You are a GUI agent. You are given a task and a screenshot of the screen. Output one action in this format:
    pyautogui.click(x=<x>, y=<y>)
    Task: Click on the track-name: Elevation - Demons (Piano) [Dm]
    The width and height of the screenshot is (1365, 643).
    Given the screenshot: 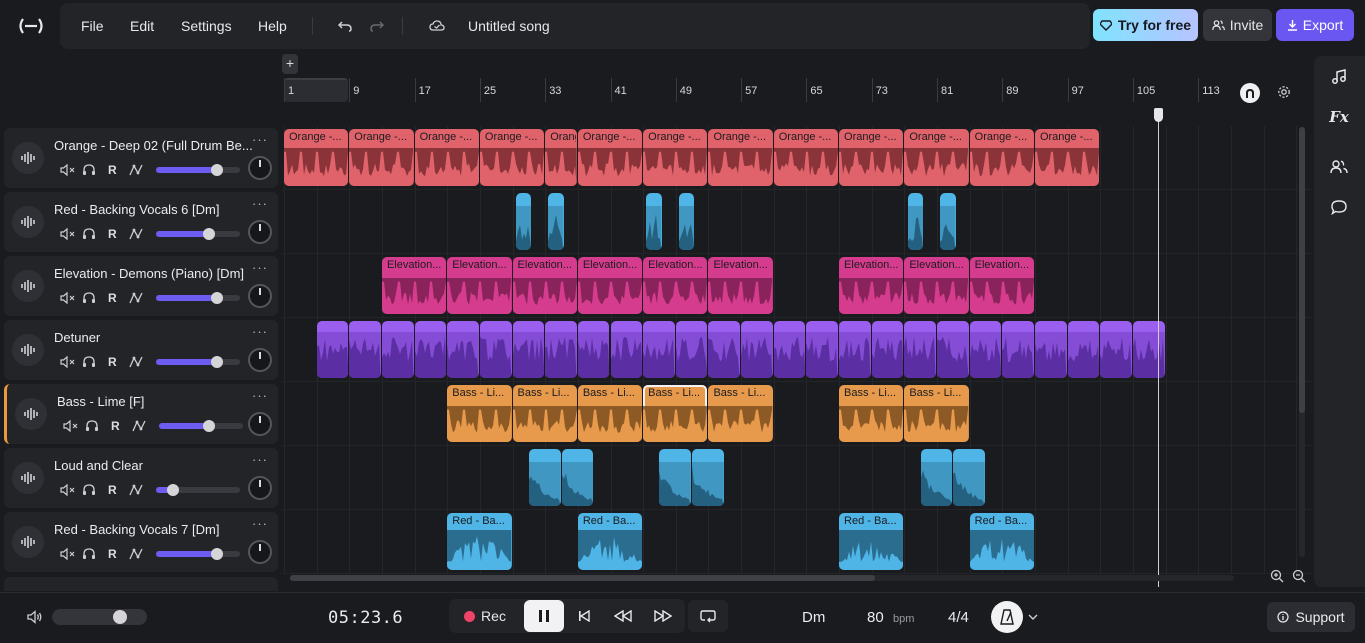 What is the action you would take?
    pyautogui.click(x=154, y=273)
    